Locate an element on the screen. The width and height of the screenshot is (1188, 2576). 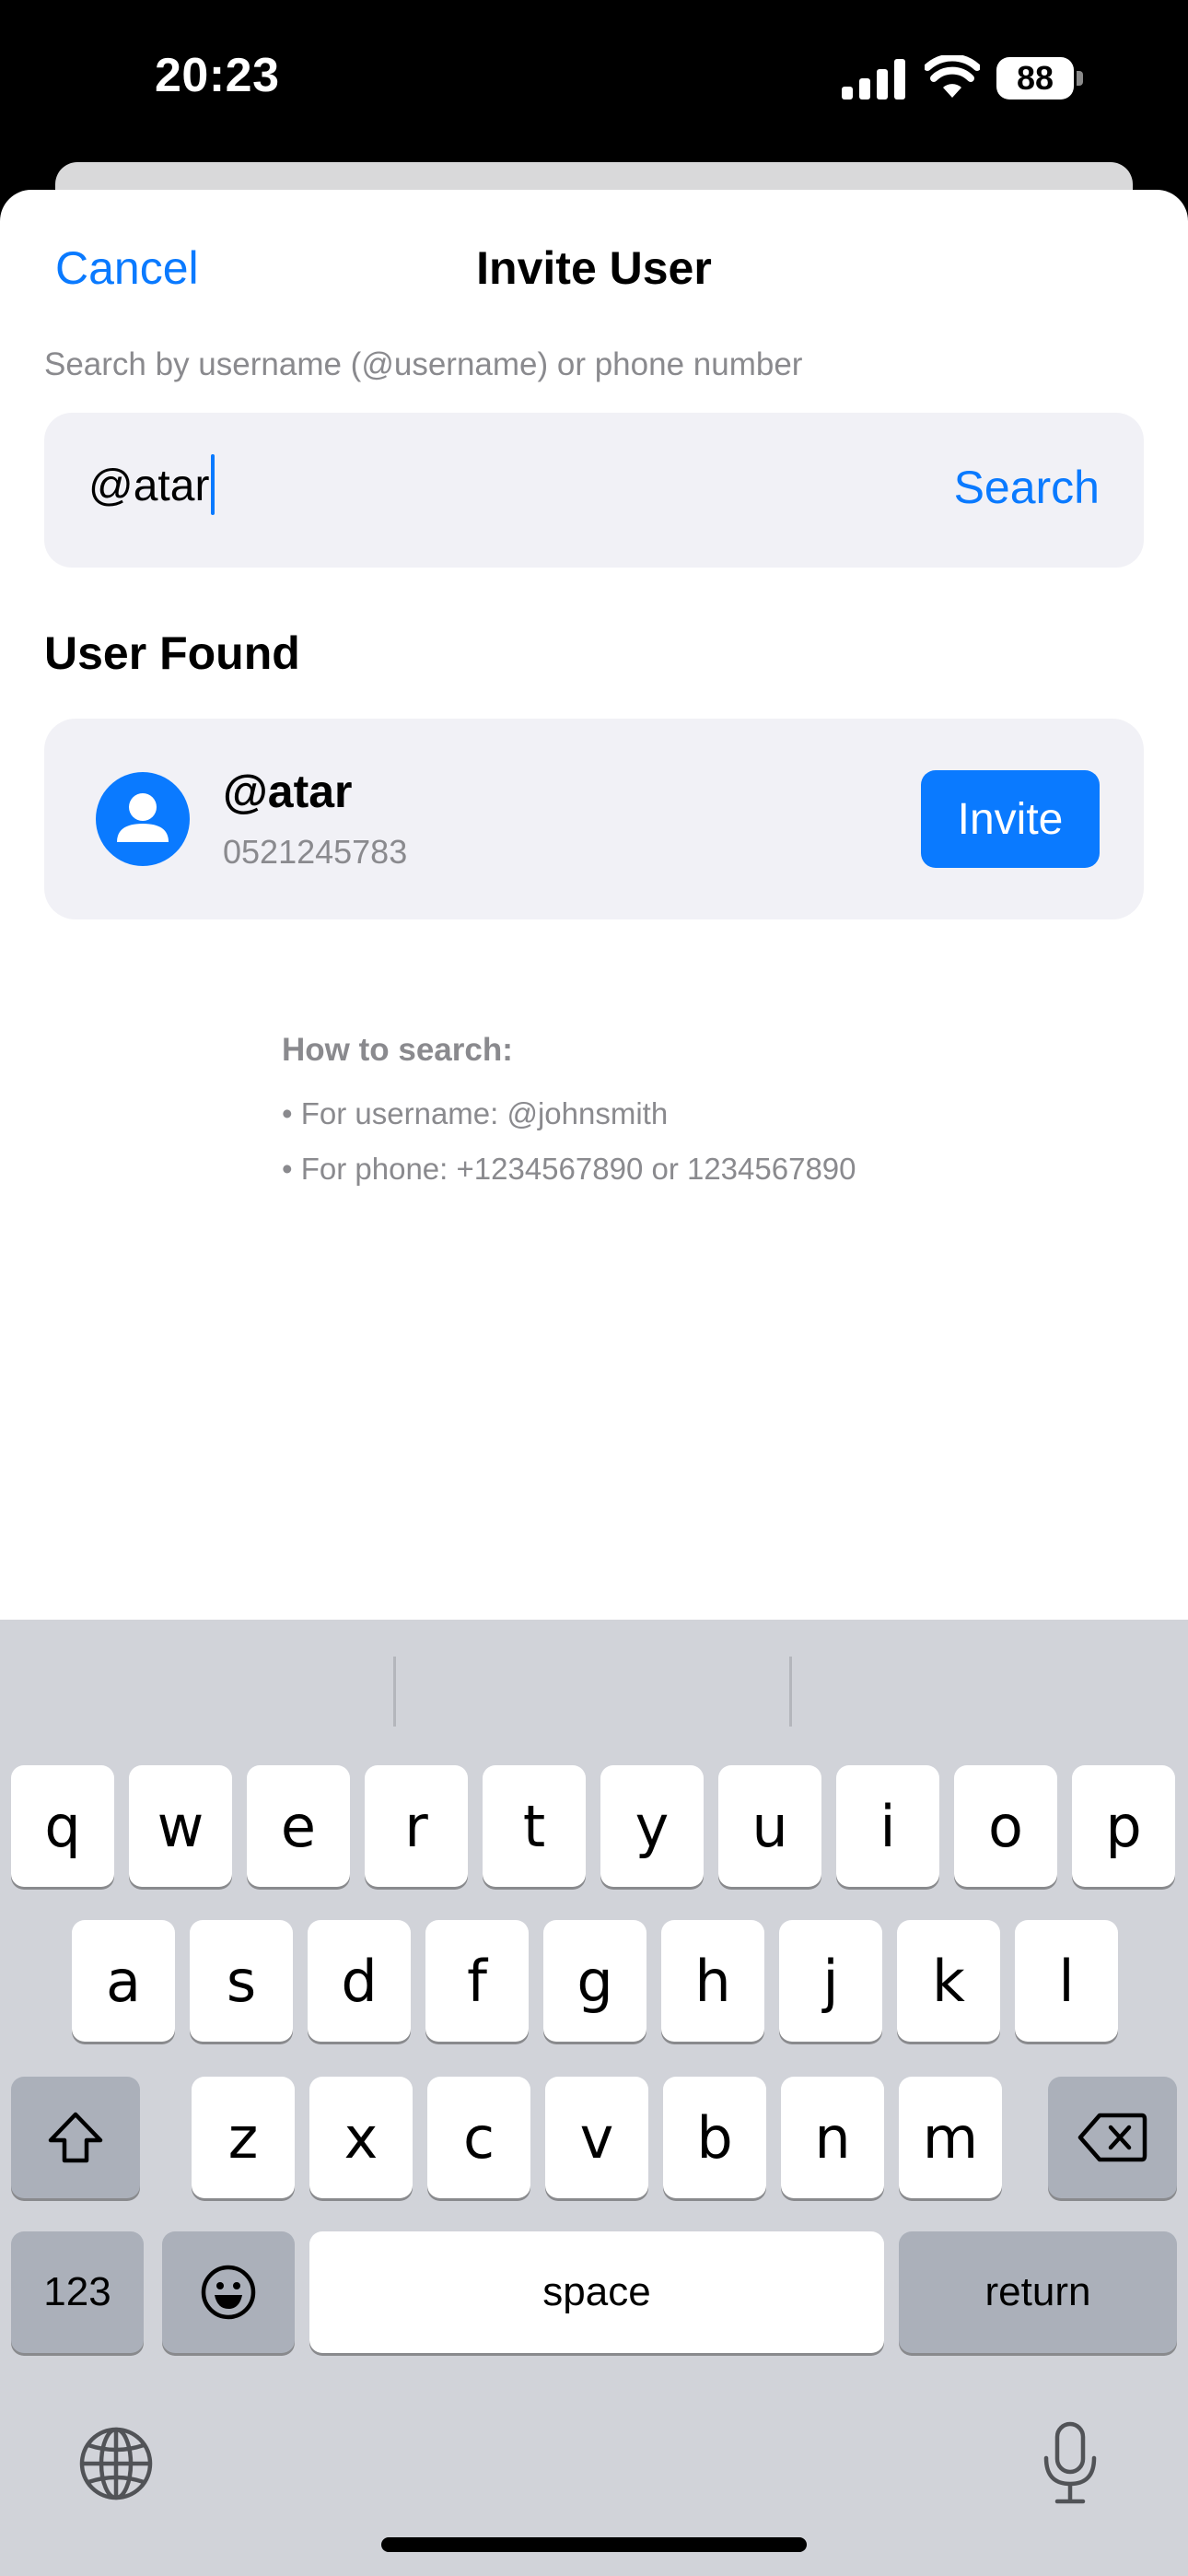
key-z: z is located at coordinates (243, 2137).